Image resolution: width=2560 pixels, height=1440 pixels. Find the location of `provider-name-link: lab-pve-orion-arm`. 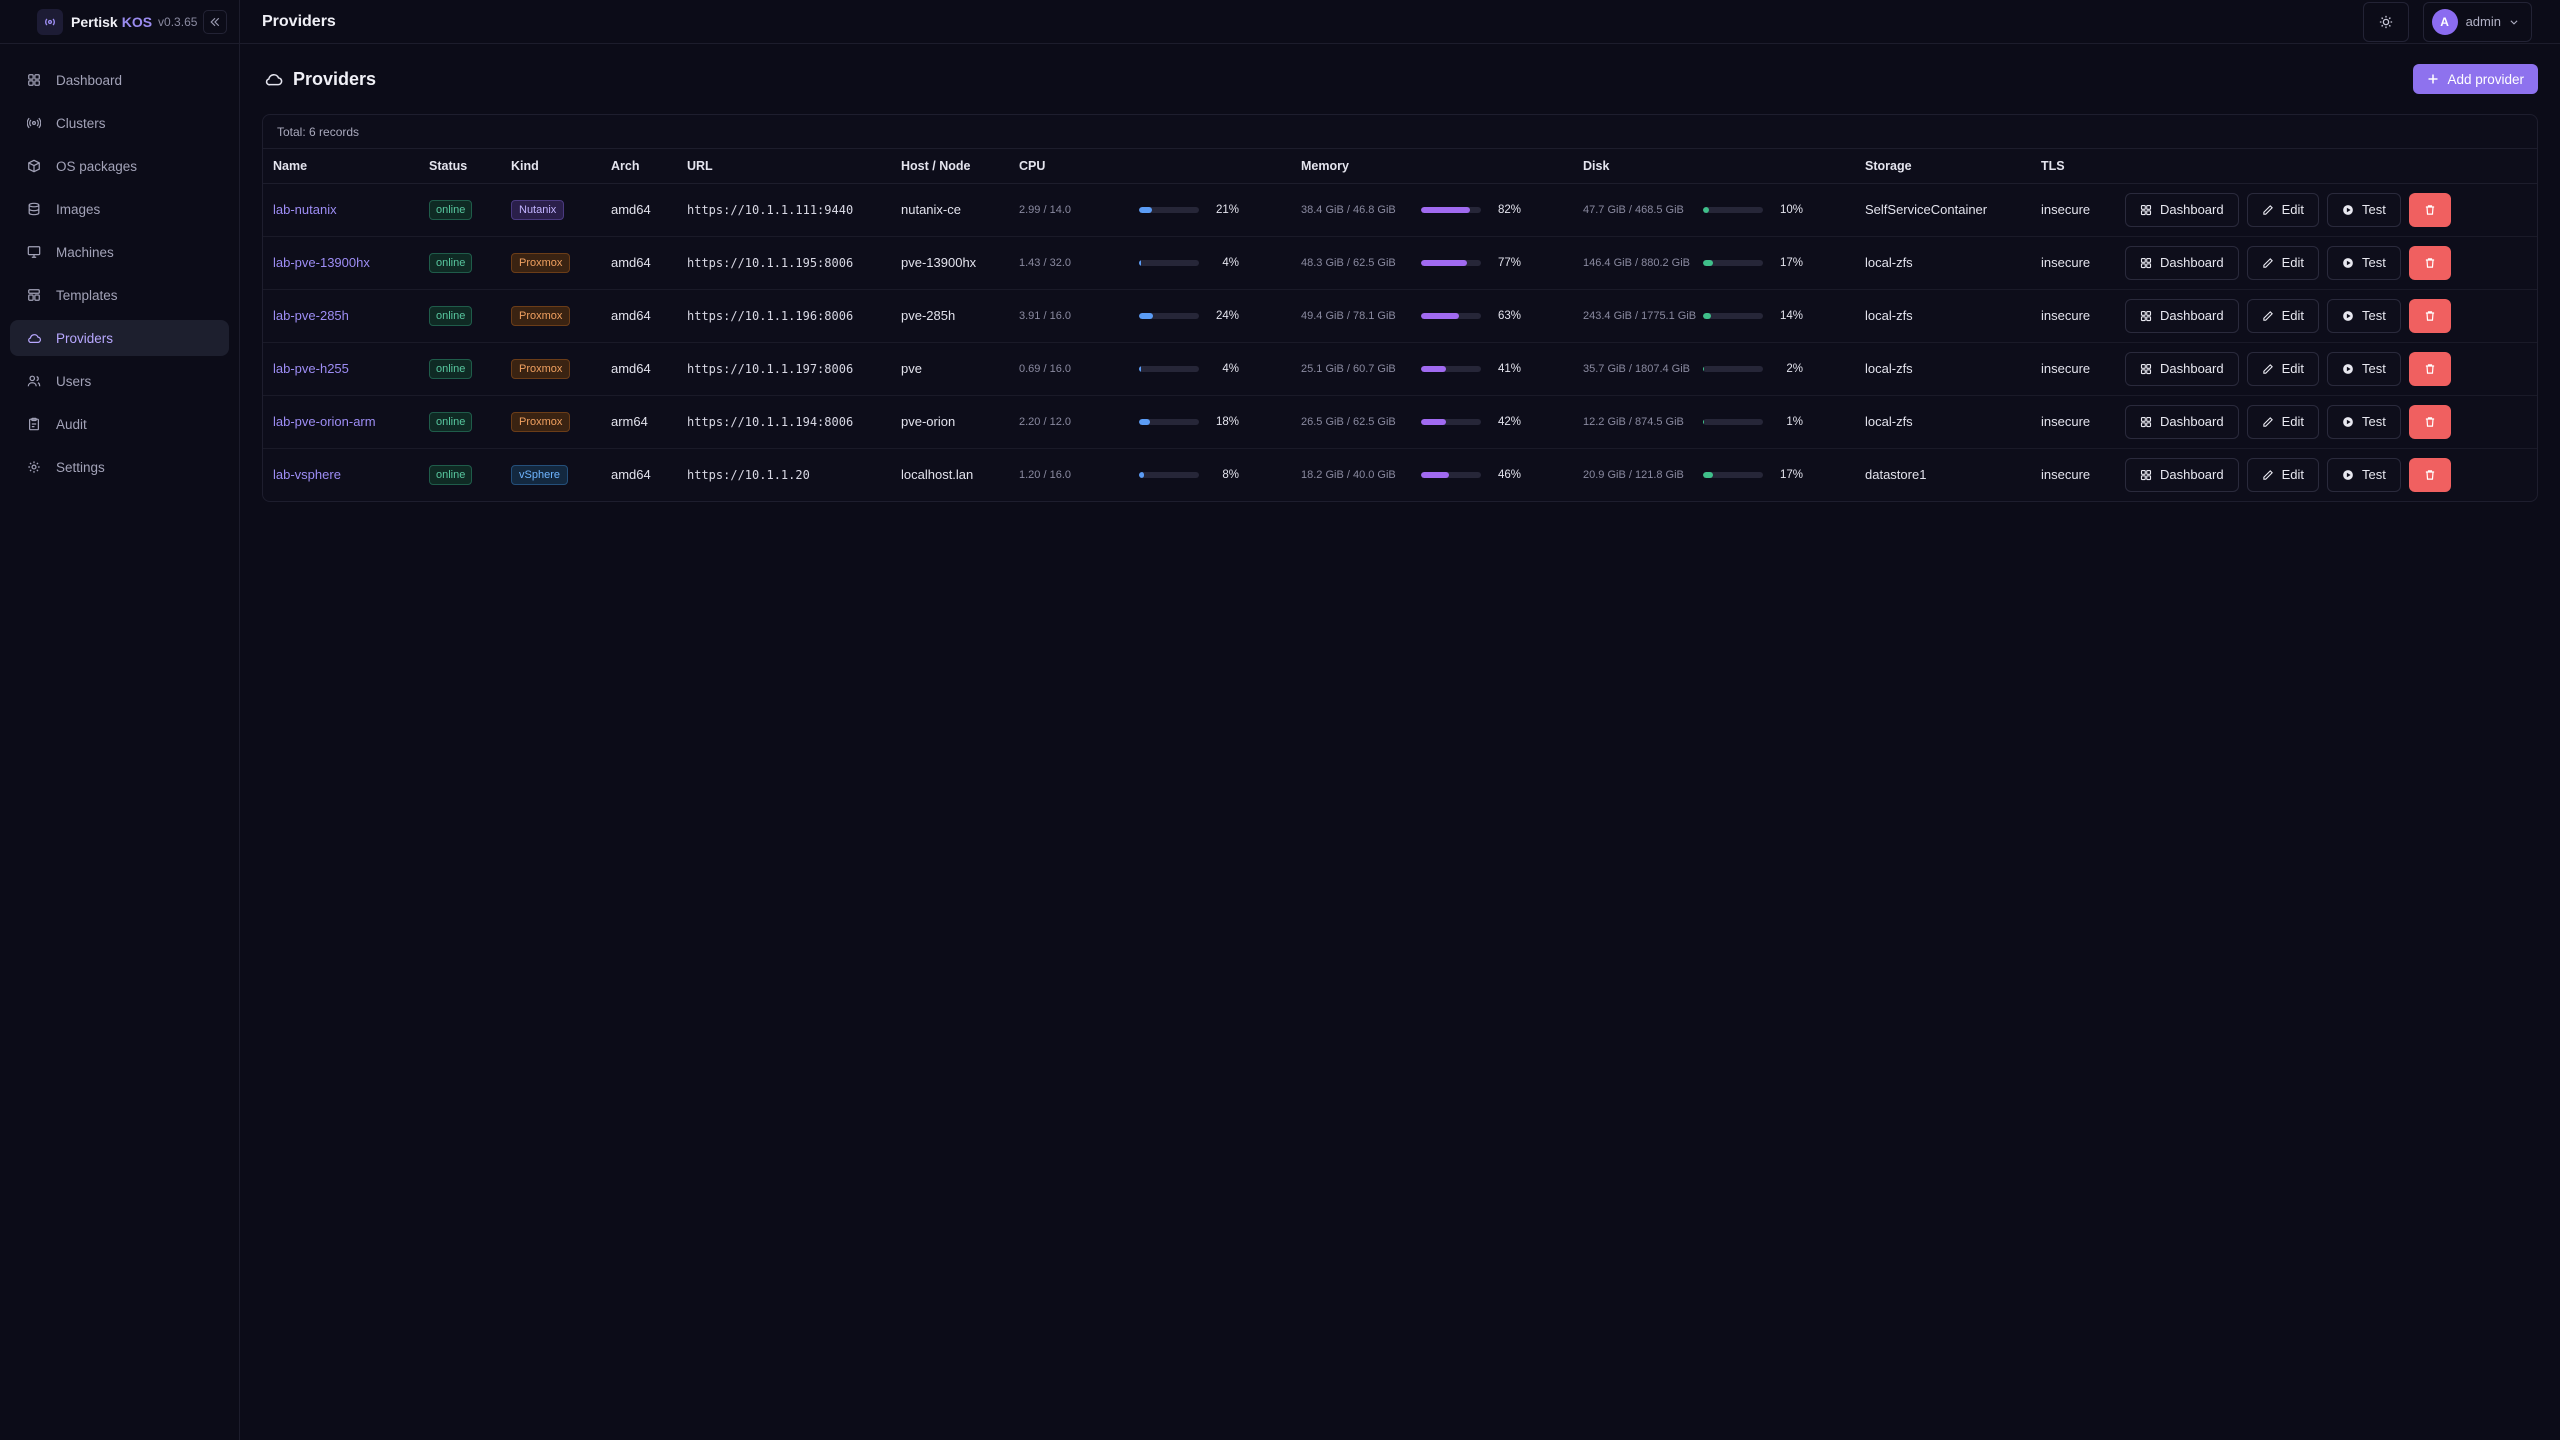

provider-name-link: lab-pve-orion-arm is located at coordinates (324, 421).